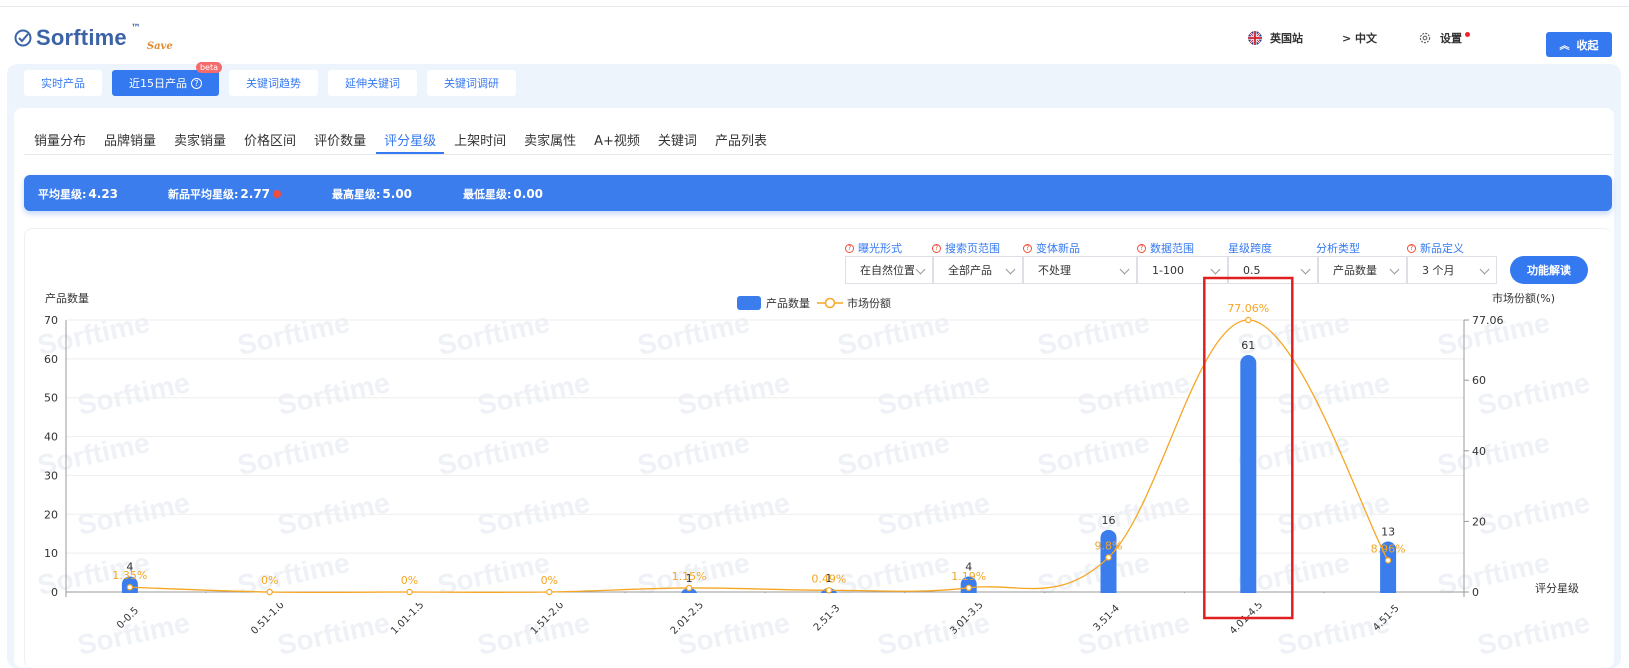 Image resolution: width=1629 pixels, height=668 pixels. Describe the element at coordinates (51, 553) in the screenshot. I see `y-tick-label: 10` at that location.